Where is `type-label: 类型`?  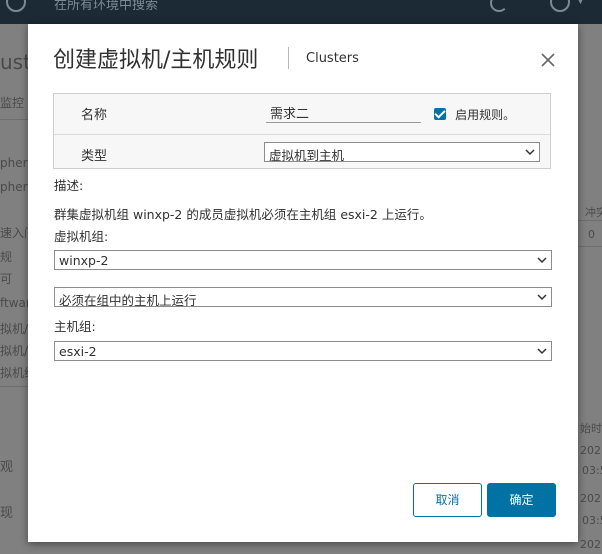
type-label: 类型 is located at coordinates (94, 156).